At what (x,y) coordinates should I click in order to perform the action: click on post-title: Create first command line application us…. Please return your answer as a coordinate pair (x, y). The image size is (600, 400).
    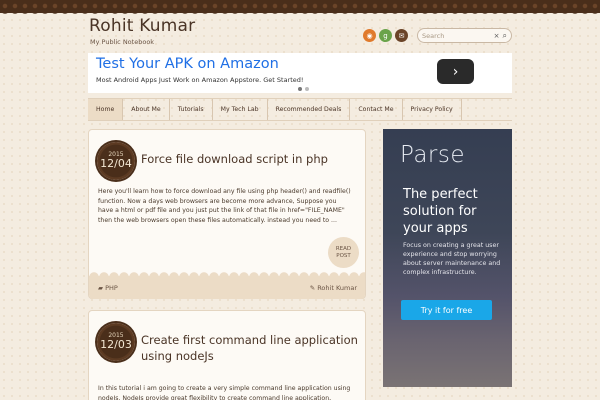
    Looking at the image, I should click on (251, 348).